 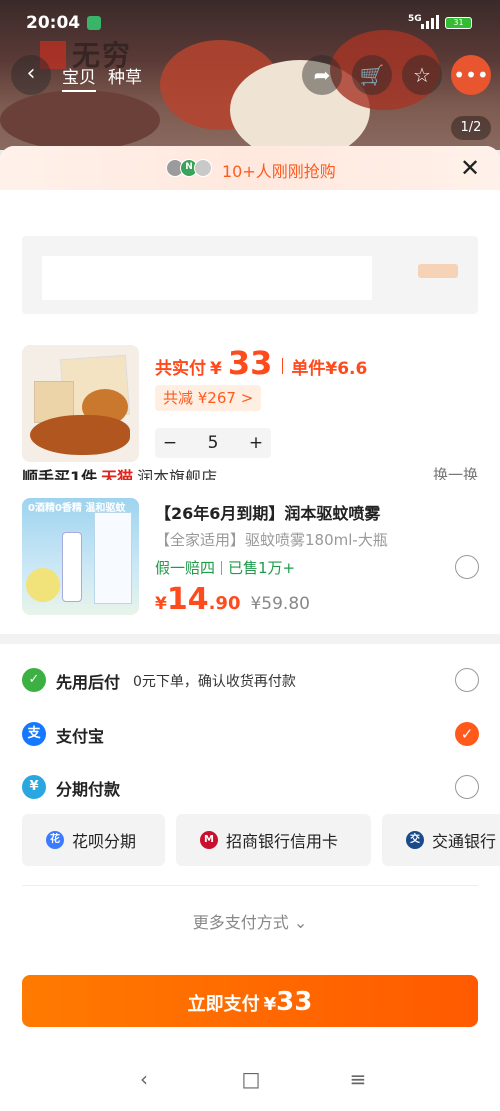 I want to click on recent-buyers-text: 10+人刚刚抢购, so click(x=279, y=171).